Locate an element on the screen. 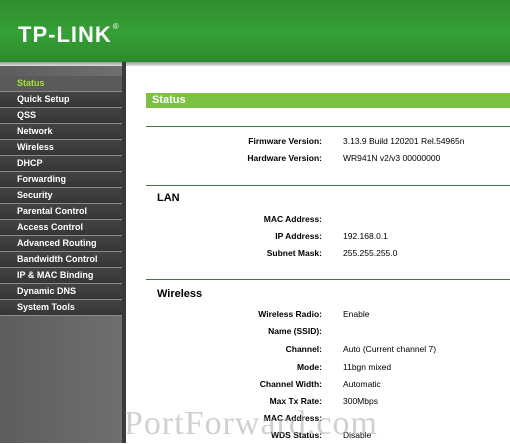 This screenshot has height=444, width=510. field-value: 255.255.255.0 is located at coordinates (370, 253).